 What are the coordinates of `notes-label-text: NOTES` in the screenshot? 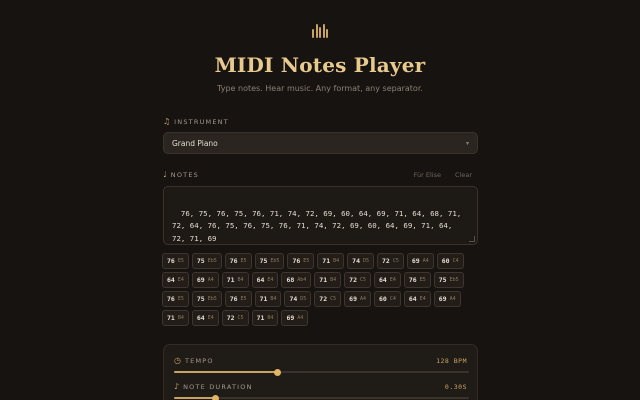 It's located at (184, 174).